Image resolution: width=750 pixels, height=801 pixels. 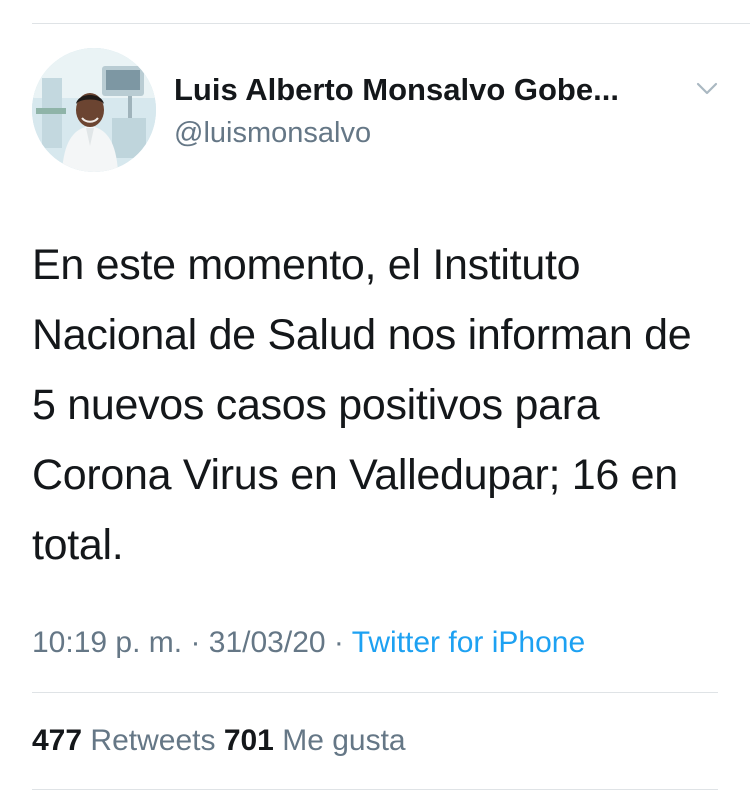 What do you see at coordinates (153, 740) in the screenshot?
I see `retweets-label: Retweets` at bounding box center [153, 740].